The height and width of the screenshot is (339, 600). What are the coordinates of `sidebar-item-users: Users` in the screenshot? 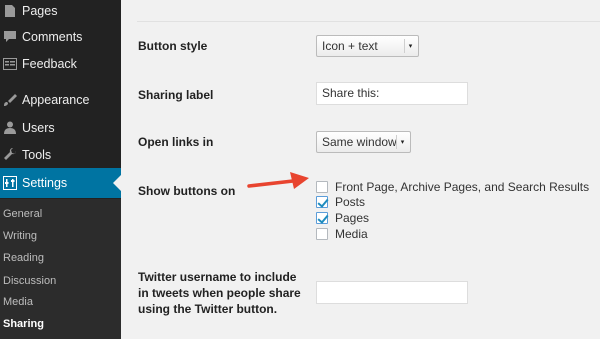 It's located at (60, 127).